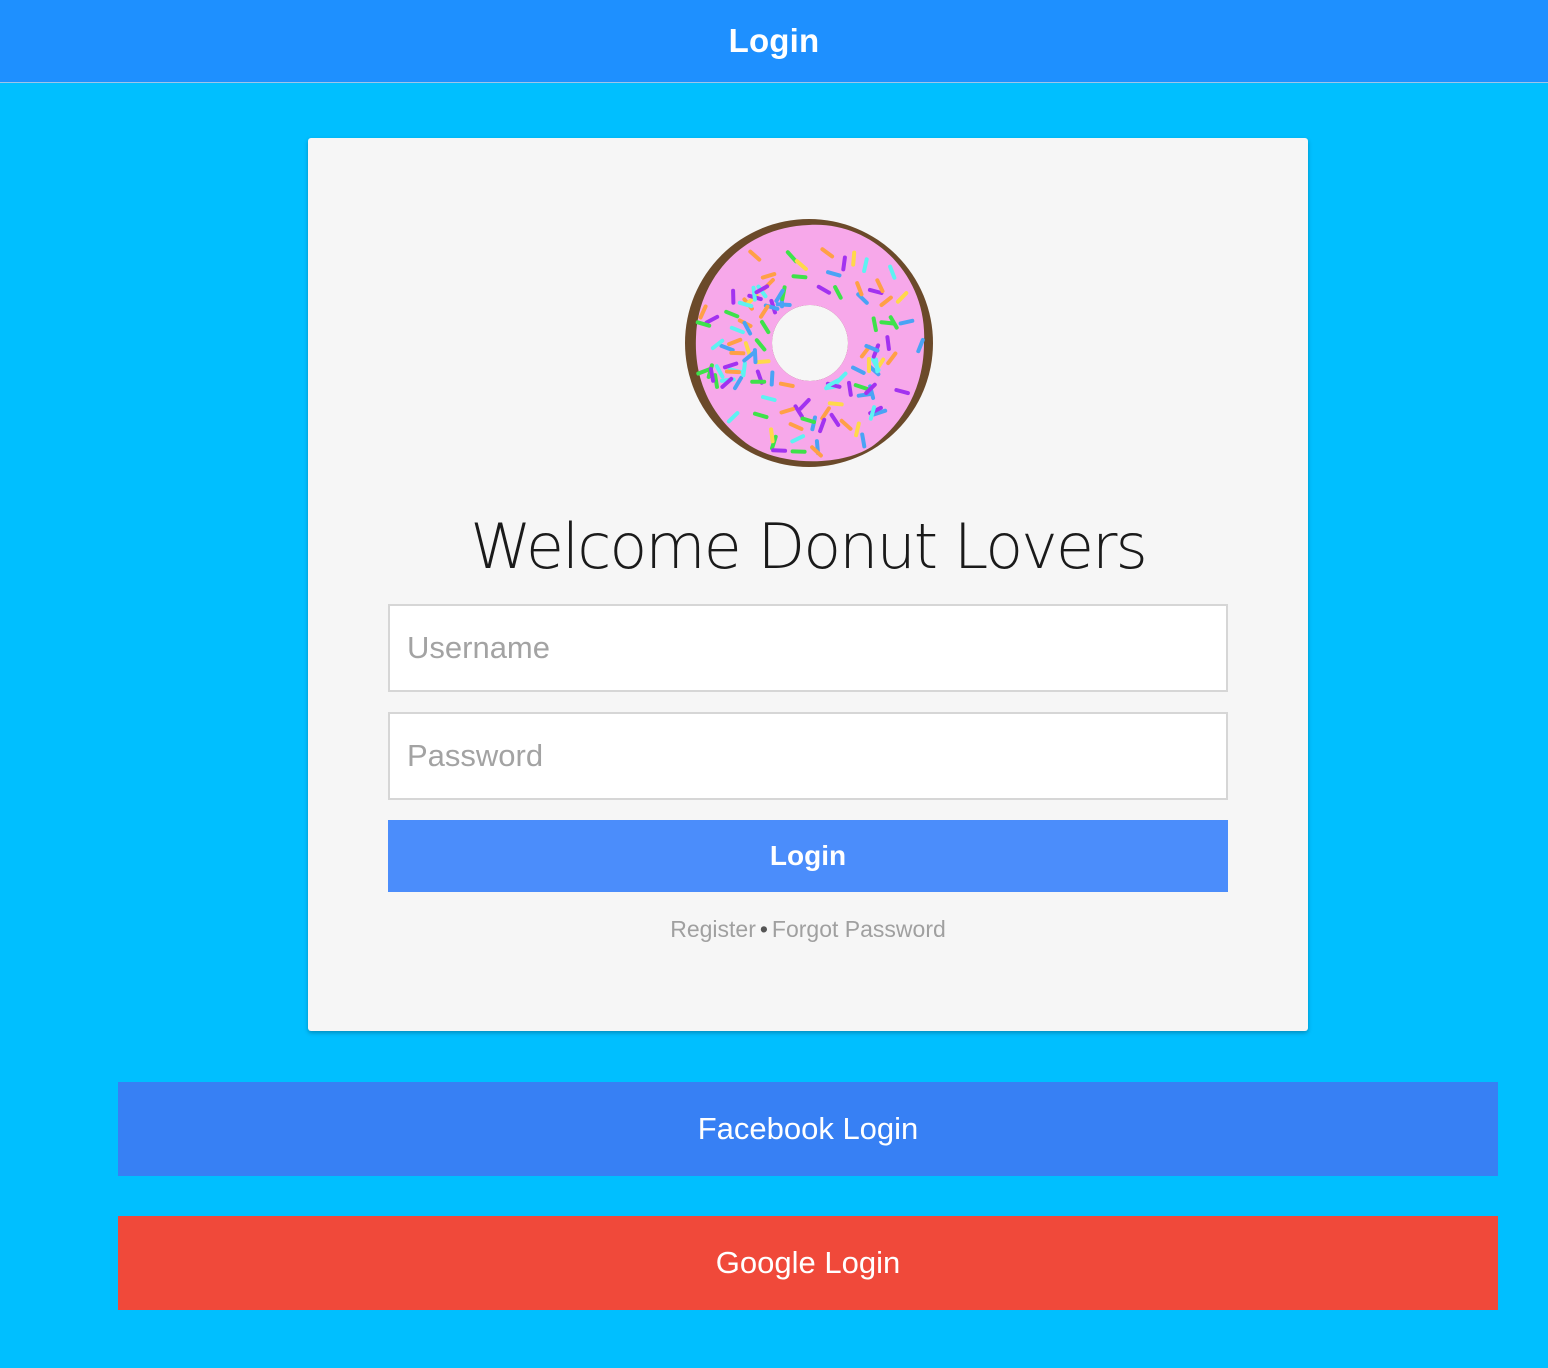 The height and width of the screenshot is (1368, 1548). I want to click on welcome-heading: Welcome Donut Lovers, so click(809, 546).